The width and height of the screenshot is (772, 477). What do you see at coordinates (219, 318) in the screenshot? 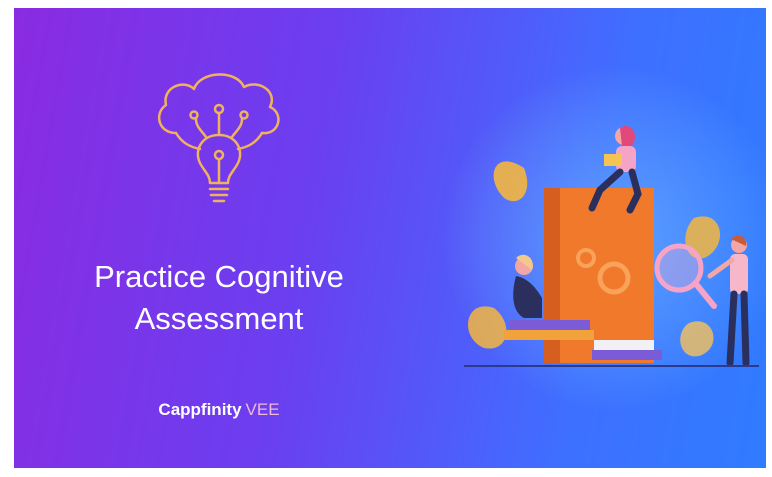
I see `title-line-2: Assessment` at bounding box center [219, 318].